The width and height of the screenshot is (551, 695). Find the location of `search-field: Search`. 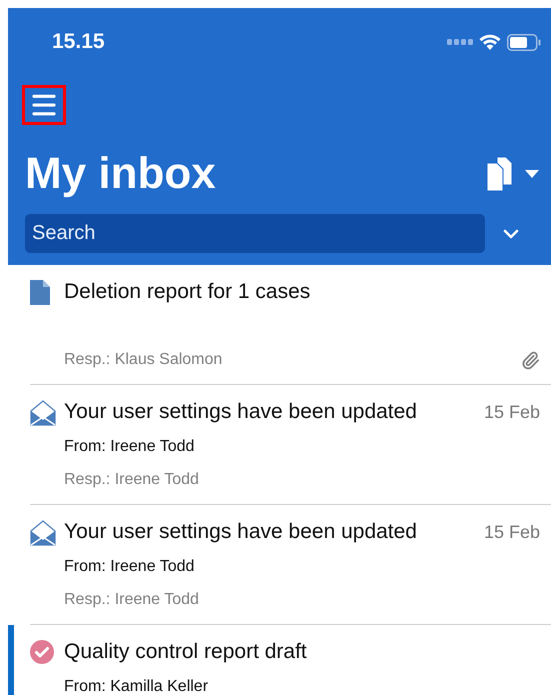

search-field: Search is located at coordinates (255, 233).